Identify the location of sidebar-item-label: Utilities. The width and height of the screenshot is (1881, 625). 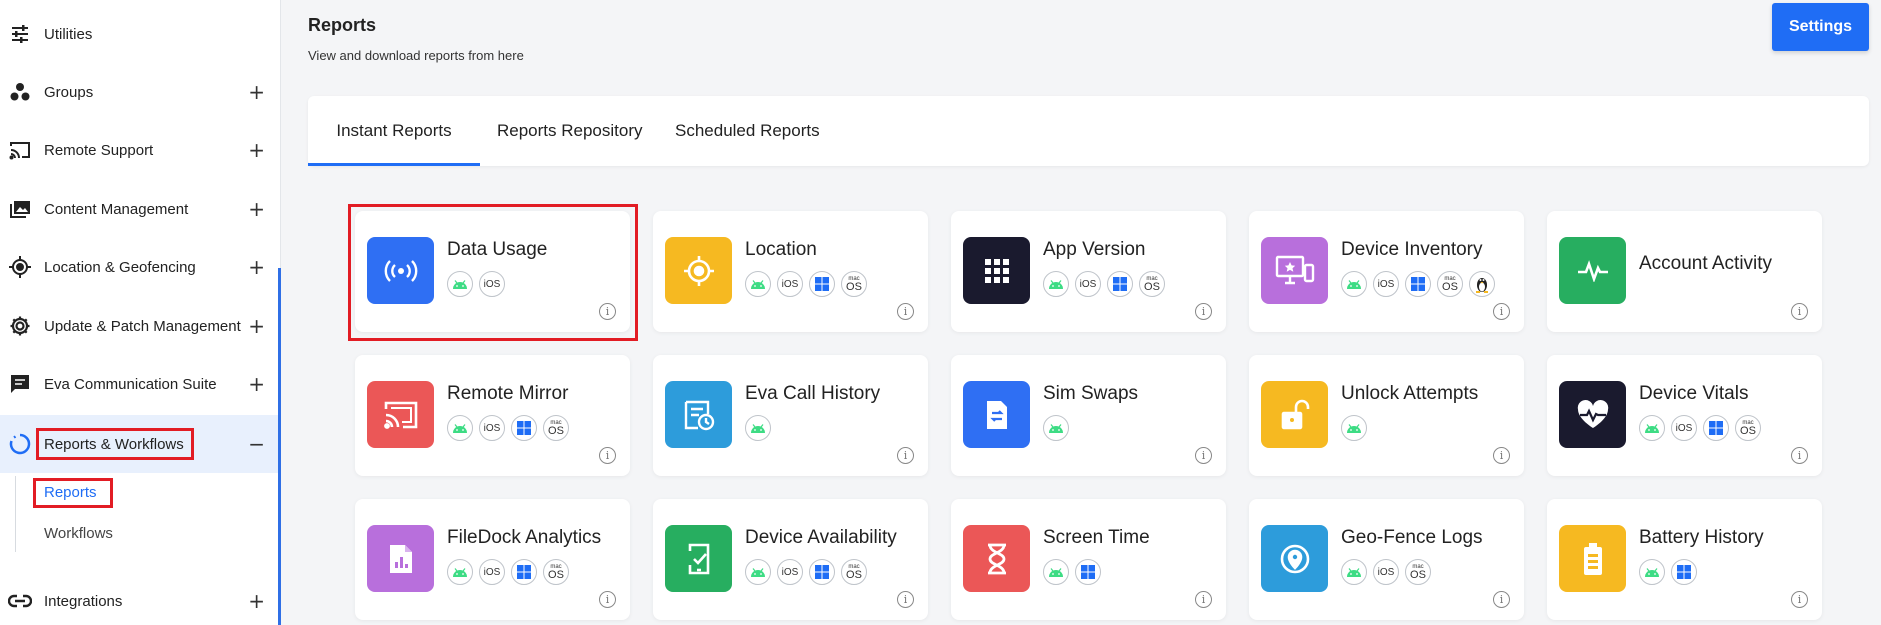
(68, 34).